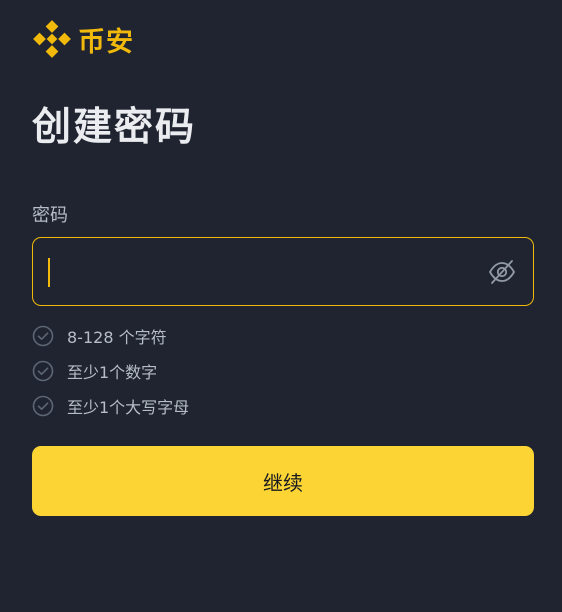  What do you see at coordinates (502, 272) in the screenshot?
I see `eye-off-icon` at bounding box center [502, 272].